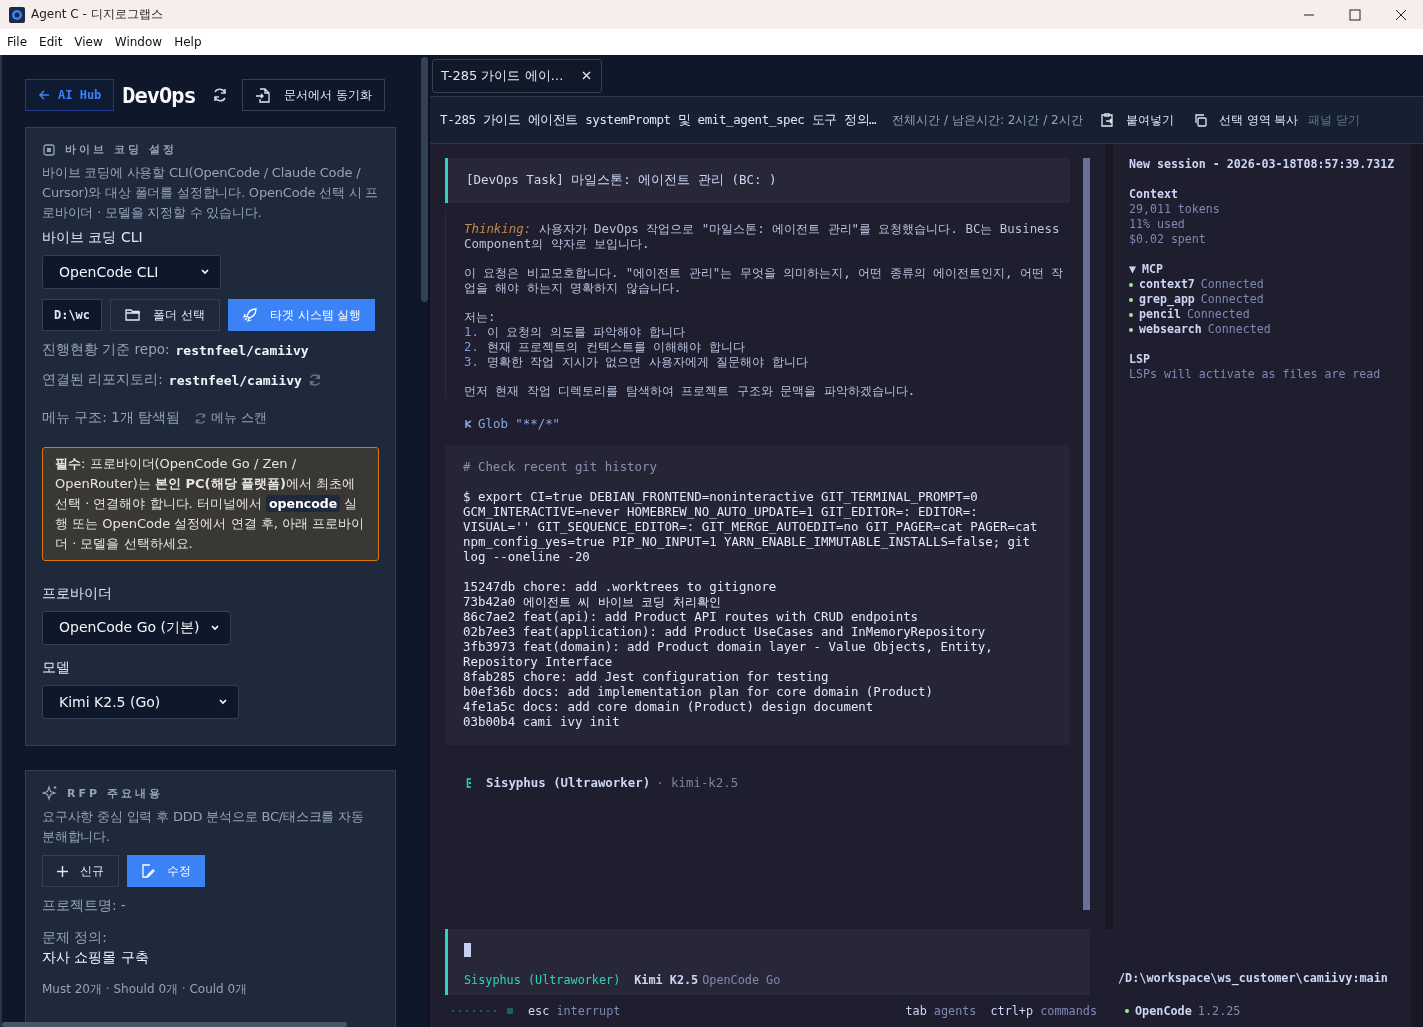 Image resolution: width=1423 pixels, height=1027 pixels. Describe the element at coordinates (56, 668) in the screenshot. I see `field-label: 모델` at that location.